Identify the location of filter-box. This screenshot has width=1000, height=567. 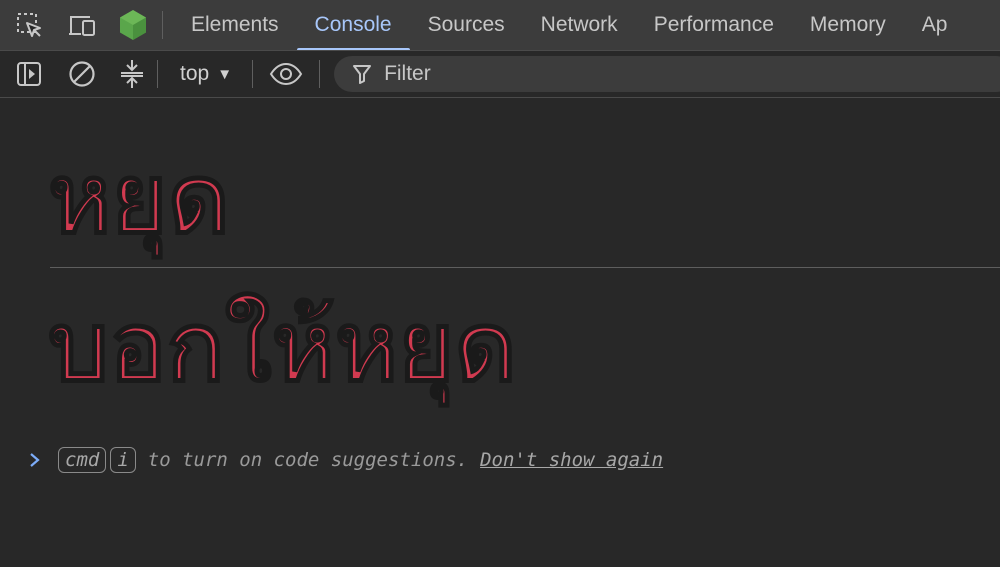
(667, 74).